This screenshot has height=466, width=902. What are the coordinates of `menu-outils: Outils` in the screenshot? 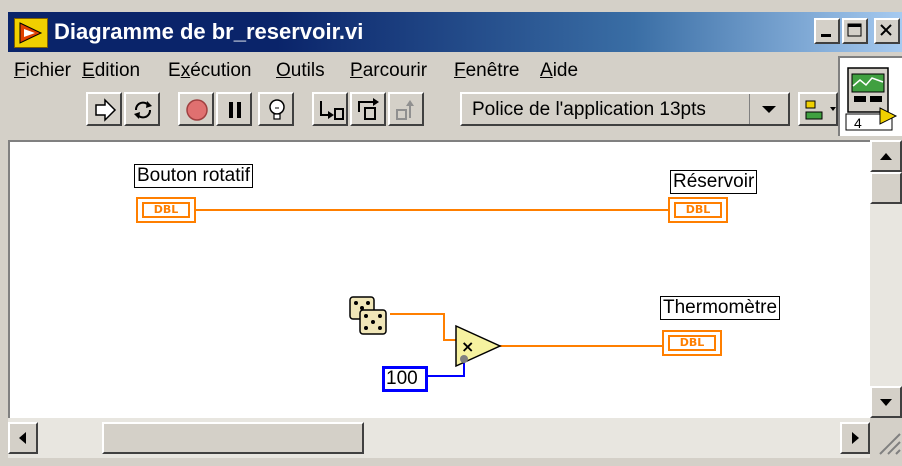 It's located at (300, 71).